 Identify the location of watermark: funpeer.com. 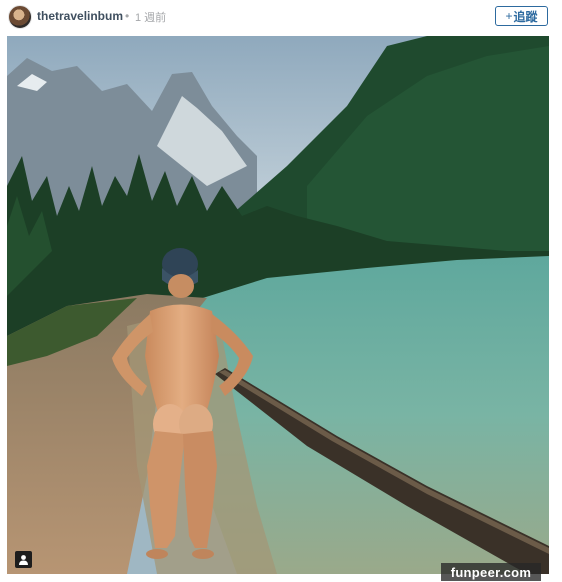
(491, 572).